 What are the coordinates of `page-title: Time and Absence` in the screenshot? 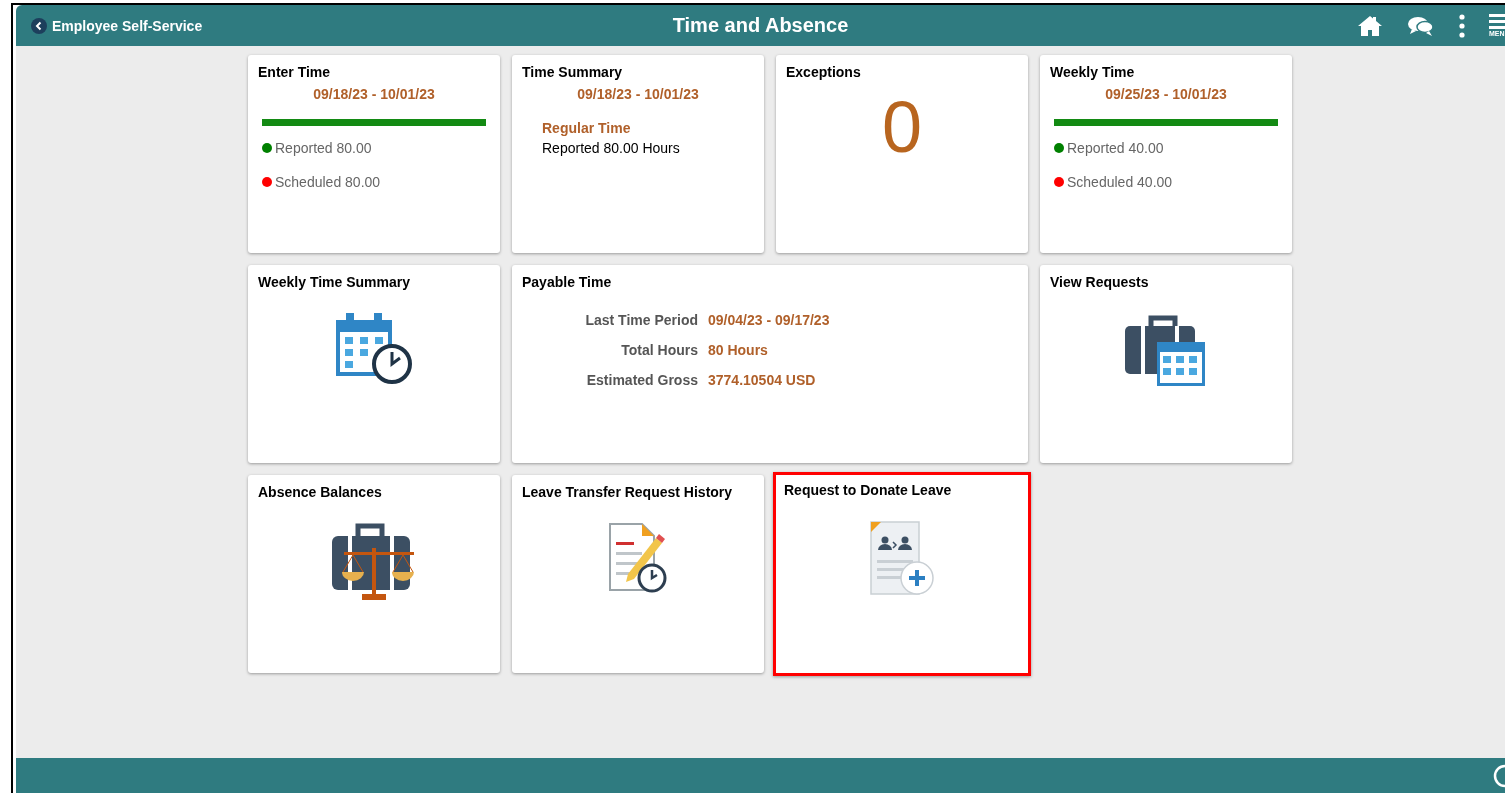 It's located at (760, 25).